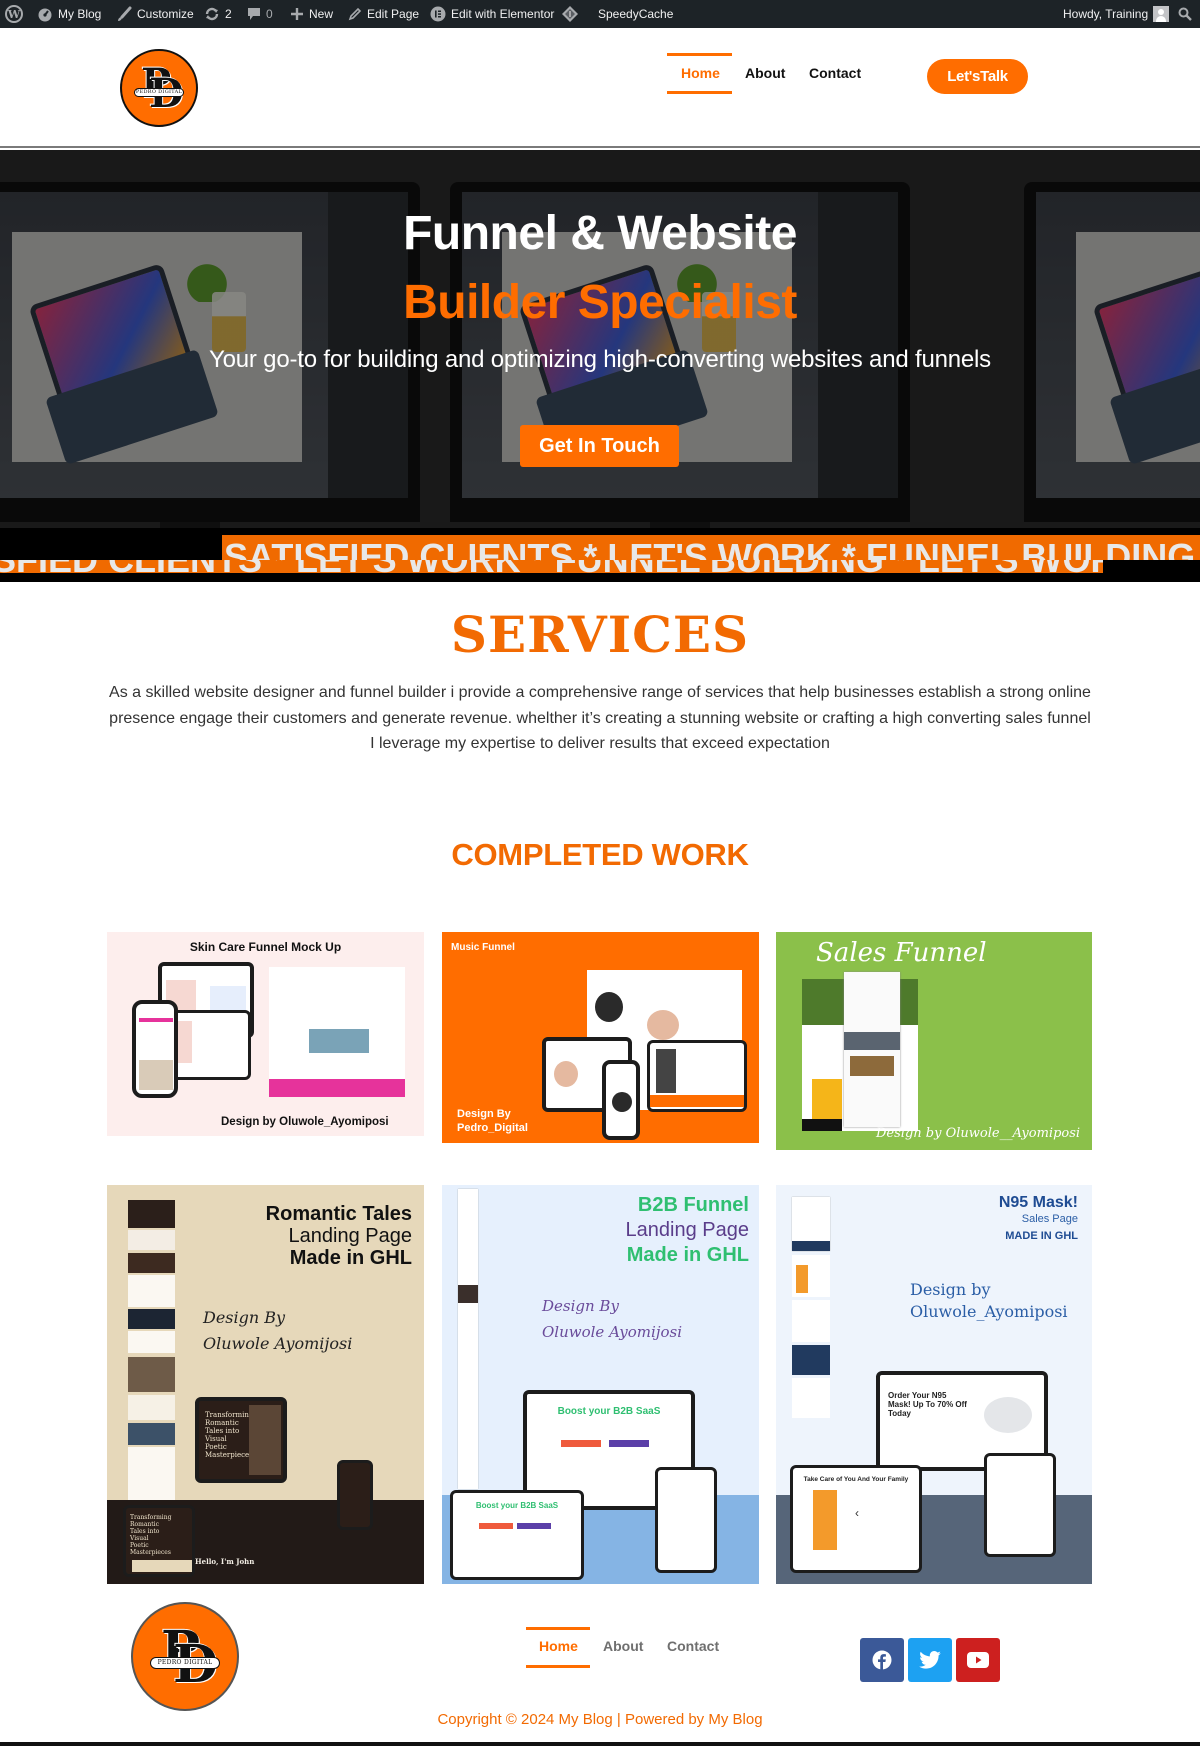 This screenshot has width=1200, height=1746. Describe the element at coordinates (228, 14) in the screenshot. I see `updates-count: 2` at that location.